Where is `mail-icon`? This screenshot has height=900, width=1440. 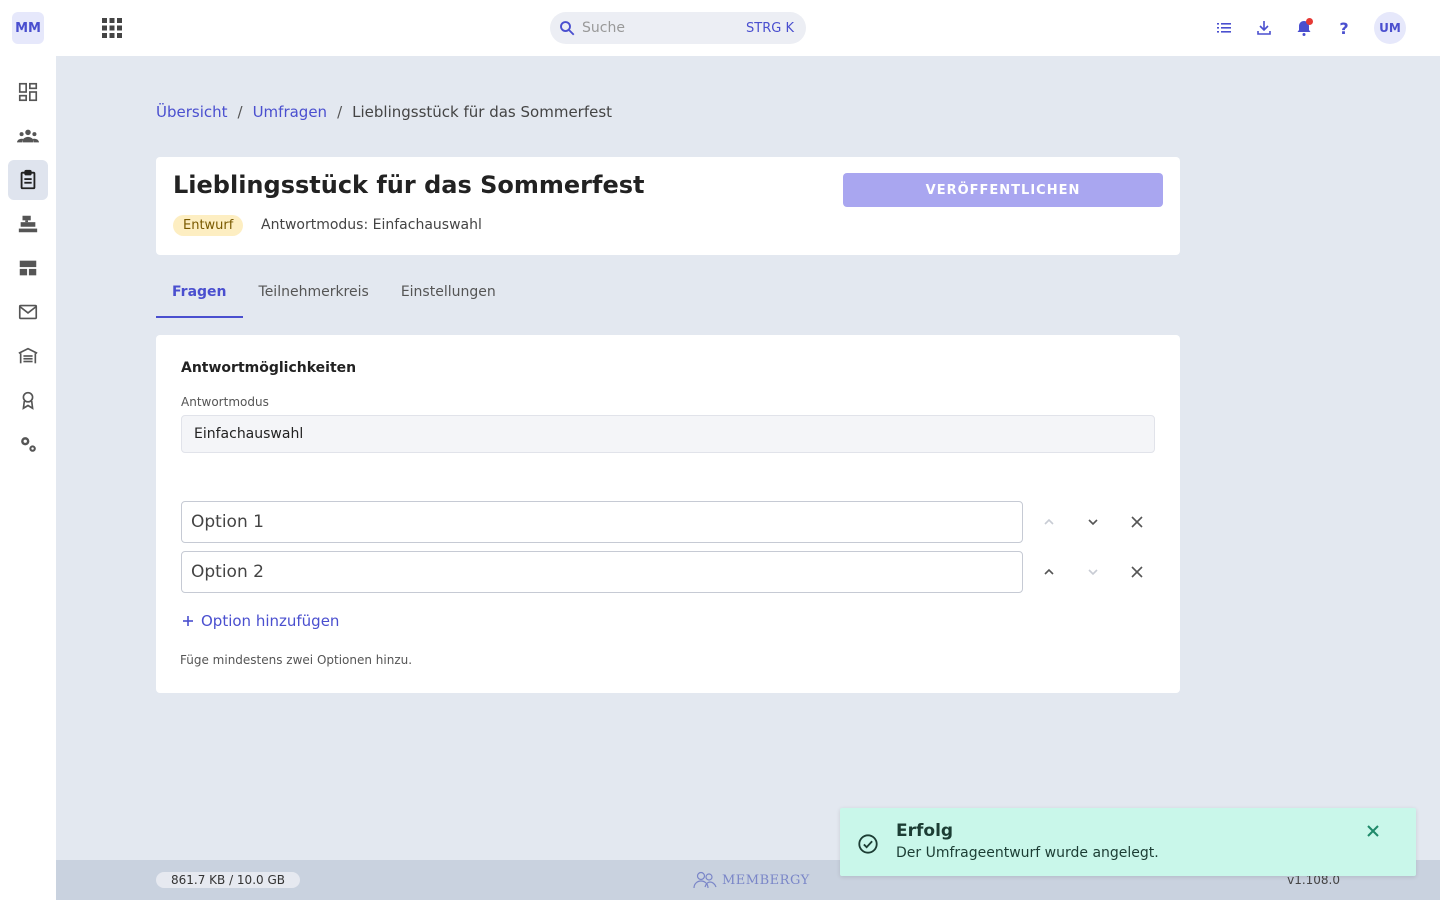 mail-icon is located at coordinates (28, 312).